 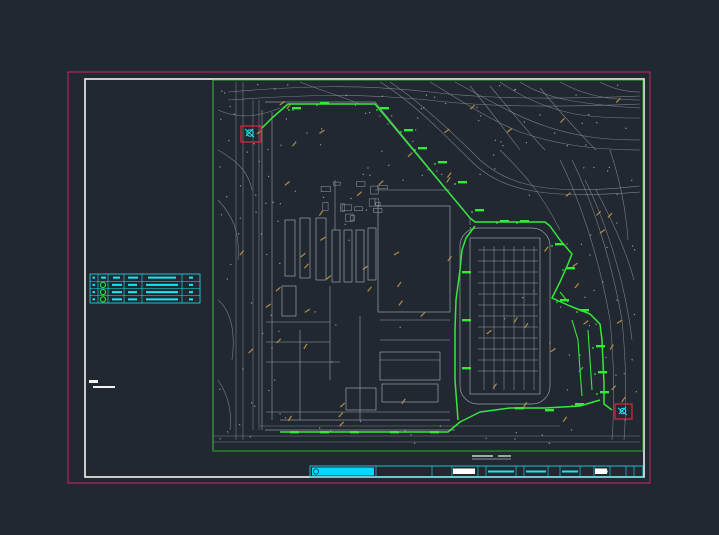 What do you see at coordinates (501, 471) in the screenshot?
I see `title-block-text` at bounding box center [501, 471].